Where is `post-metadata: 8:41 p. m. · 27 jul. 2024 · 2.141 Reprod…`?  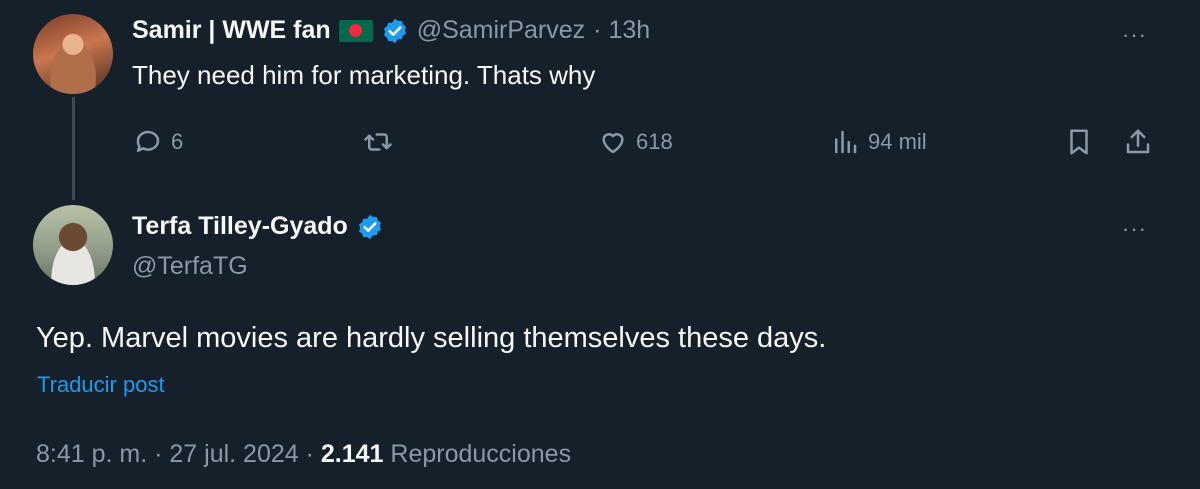
post-metadata: 8:41 p. m. · 27 jul. 2024 · 2.141 Reprod… is located at coordinates (303, 454).